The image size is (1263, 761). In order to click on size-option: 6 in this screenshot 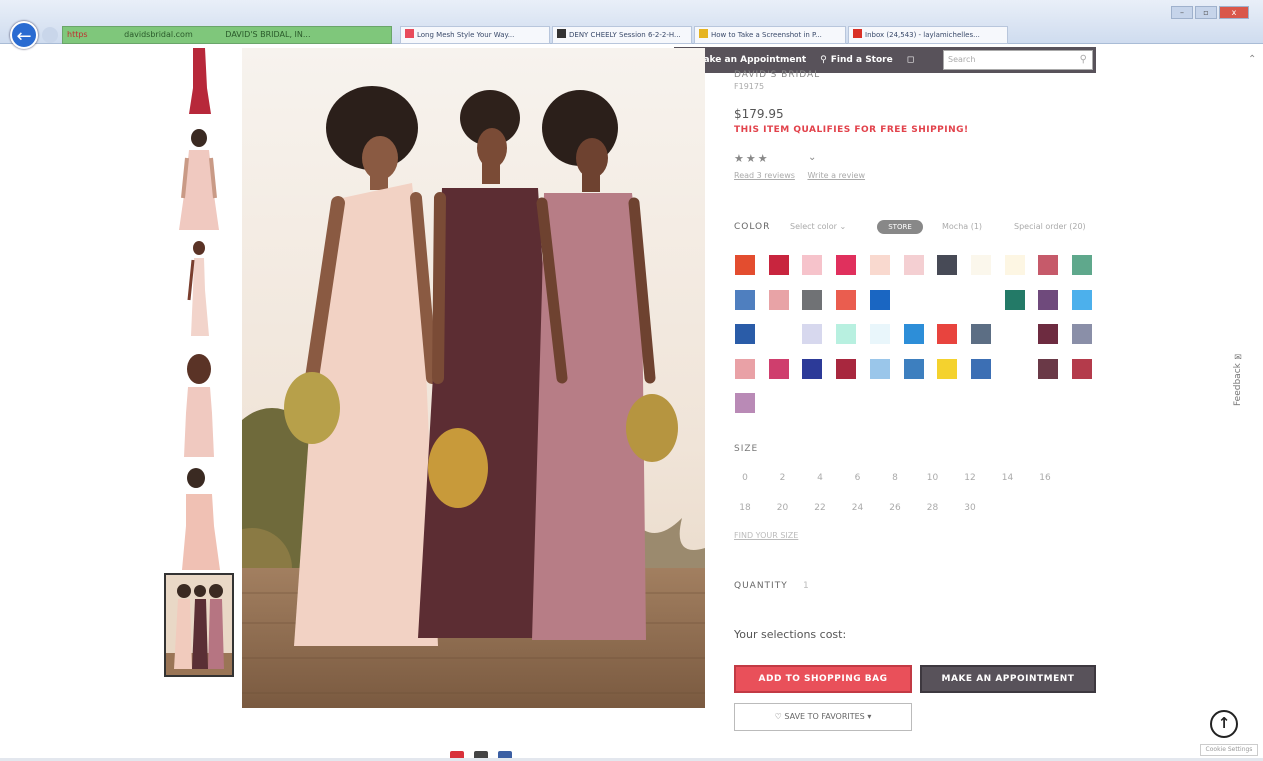, I will do `click(858, 478)`.